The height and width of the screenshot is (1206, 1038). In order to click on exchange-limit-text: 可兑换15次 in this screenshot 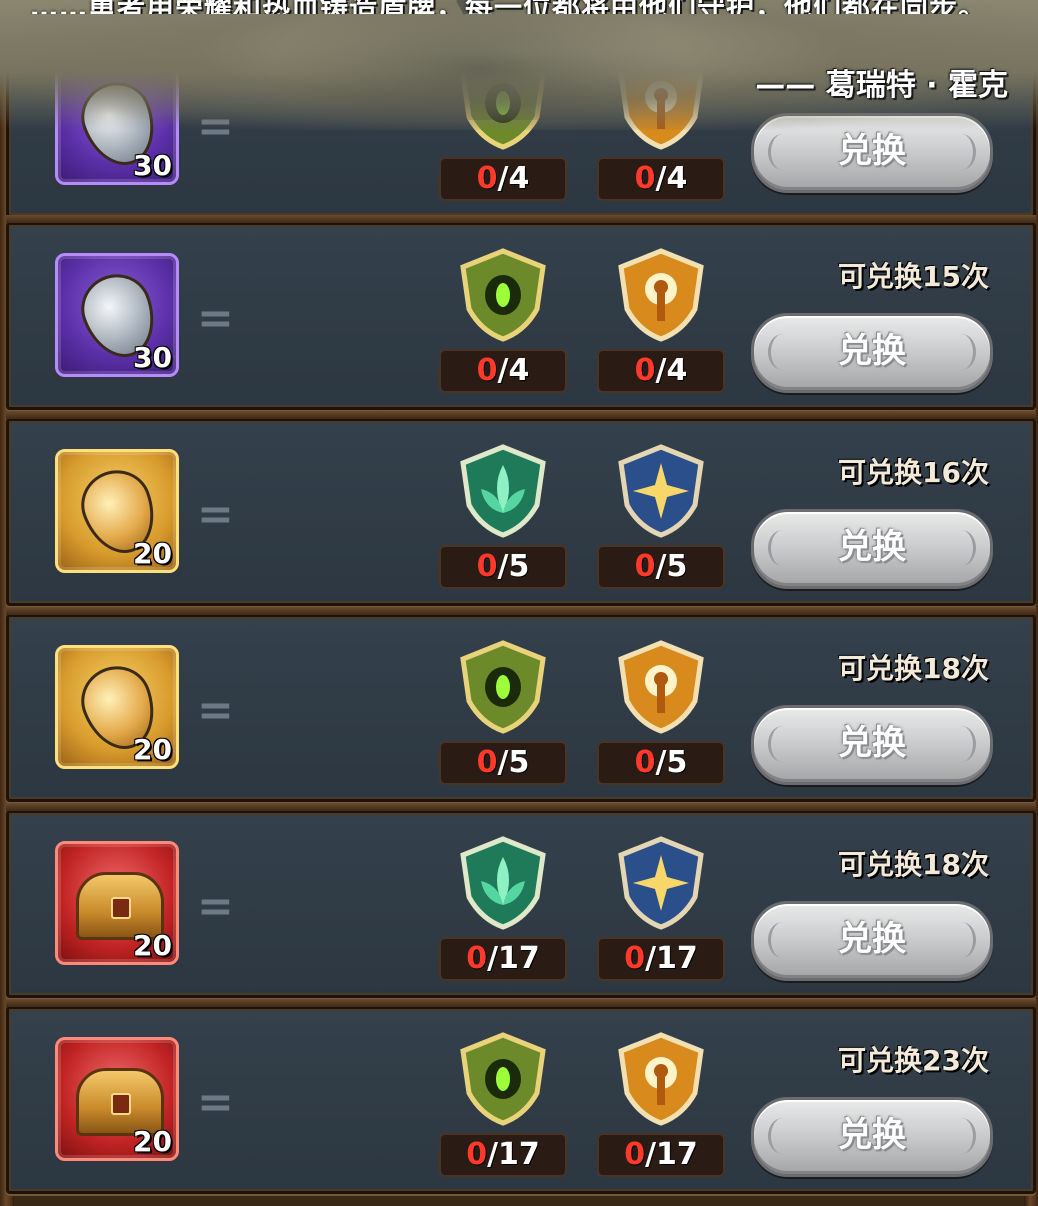, I will do `click(913, 276)`.